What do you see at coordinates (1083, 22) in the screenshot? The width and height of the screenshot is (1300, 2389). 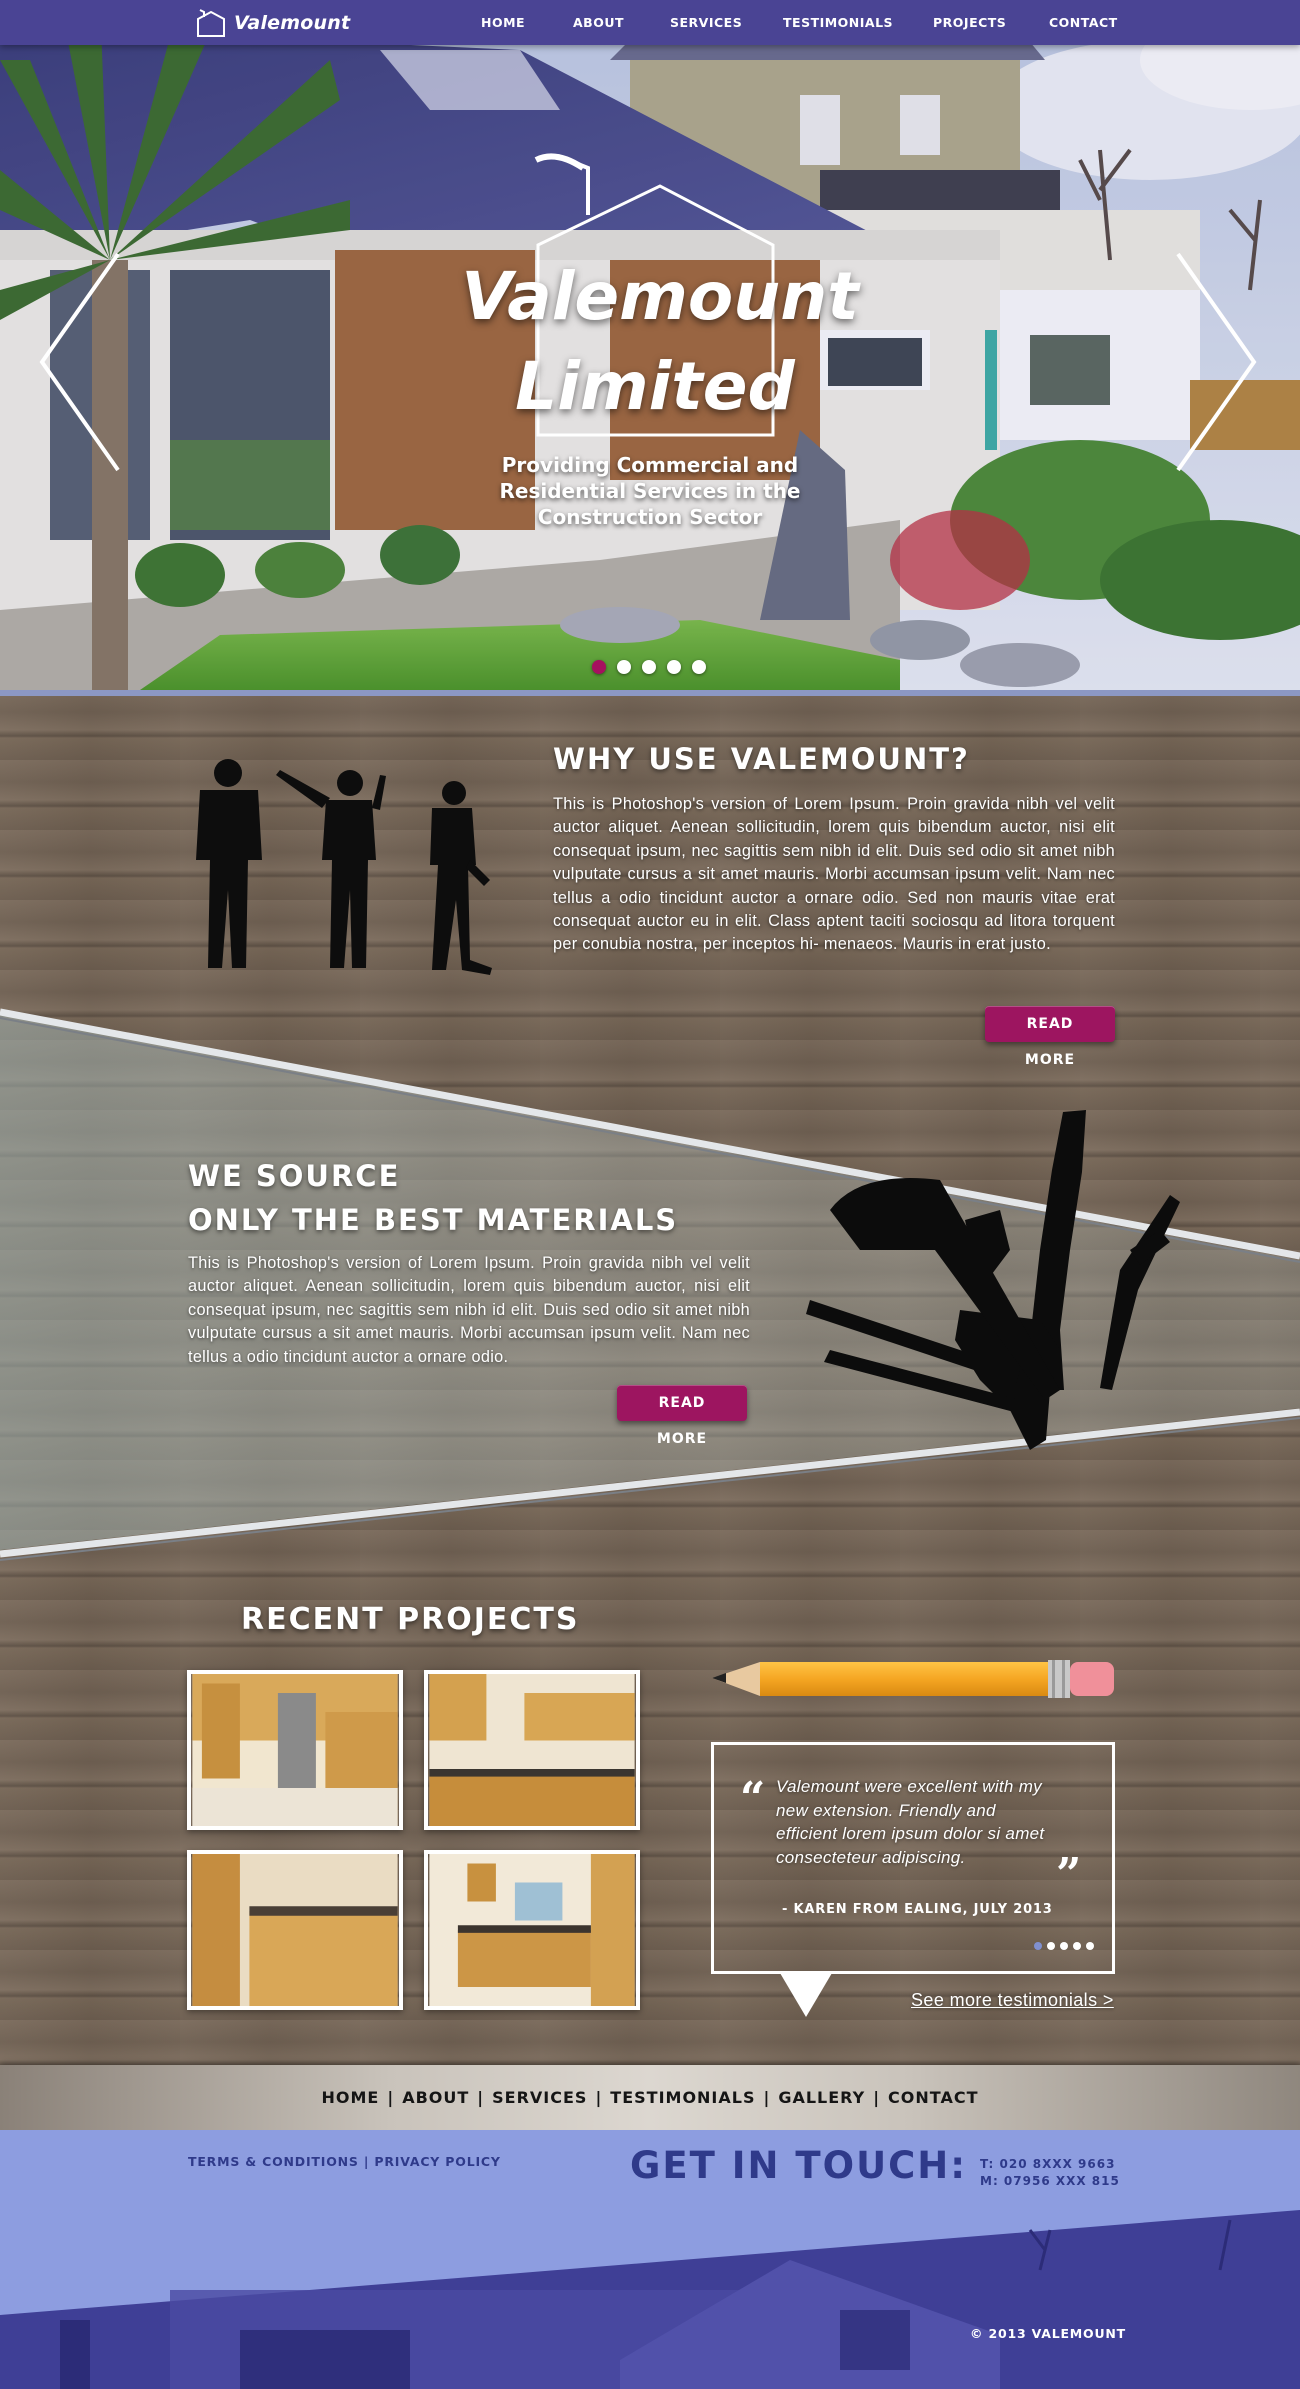 I see `nav-contact: CONTACT` at bounding box center [1083, 22].